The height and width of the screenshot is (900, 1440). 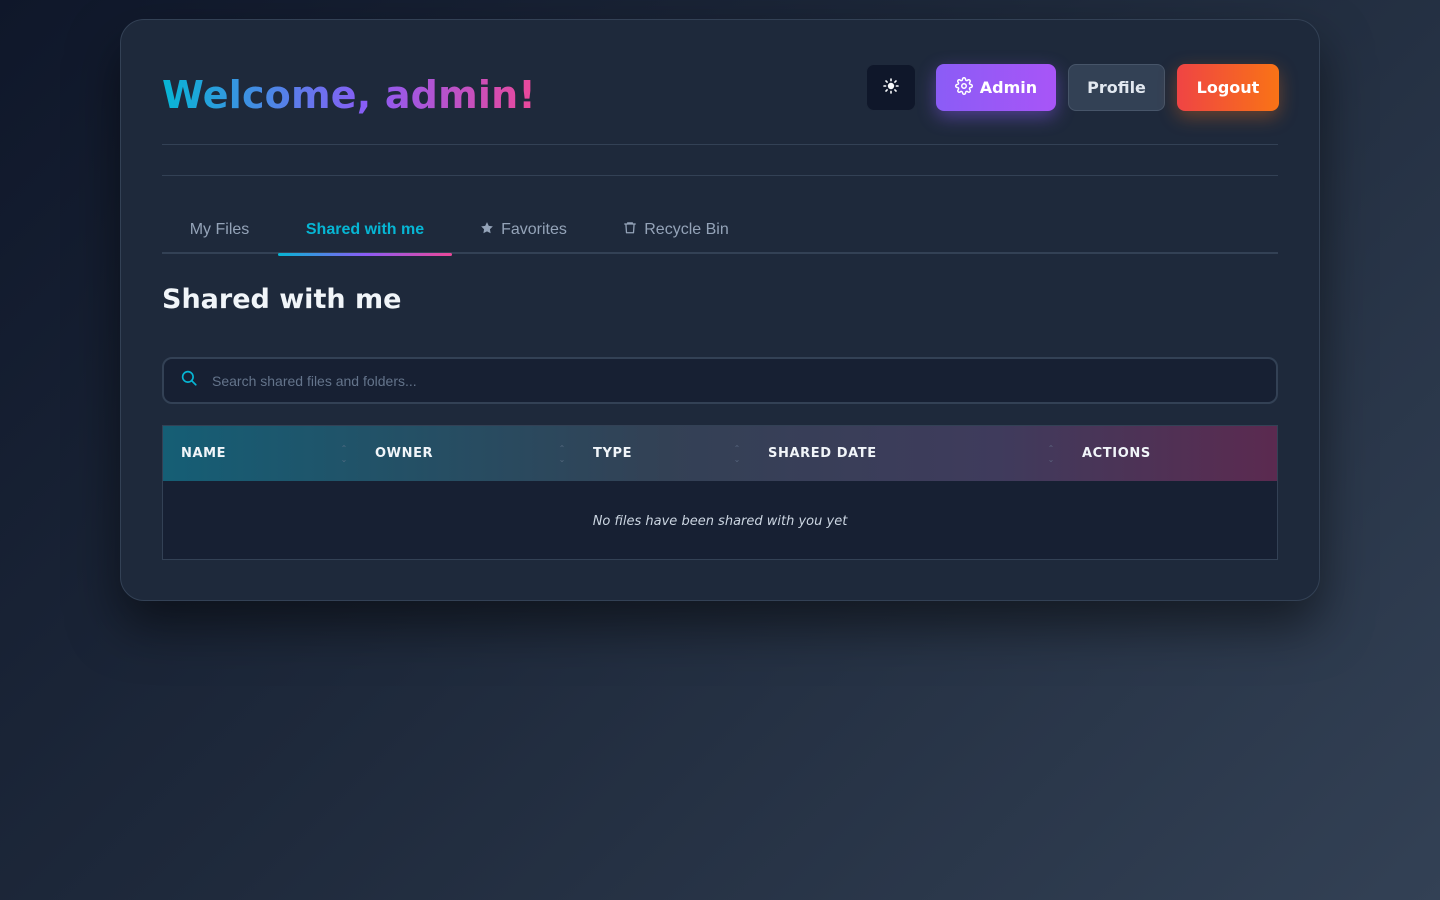 What do you see at coordinates (1008, 87) in the screenshot?
I see `admin-button-label: Admin` at bounding box center [1008, 87].